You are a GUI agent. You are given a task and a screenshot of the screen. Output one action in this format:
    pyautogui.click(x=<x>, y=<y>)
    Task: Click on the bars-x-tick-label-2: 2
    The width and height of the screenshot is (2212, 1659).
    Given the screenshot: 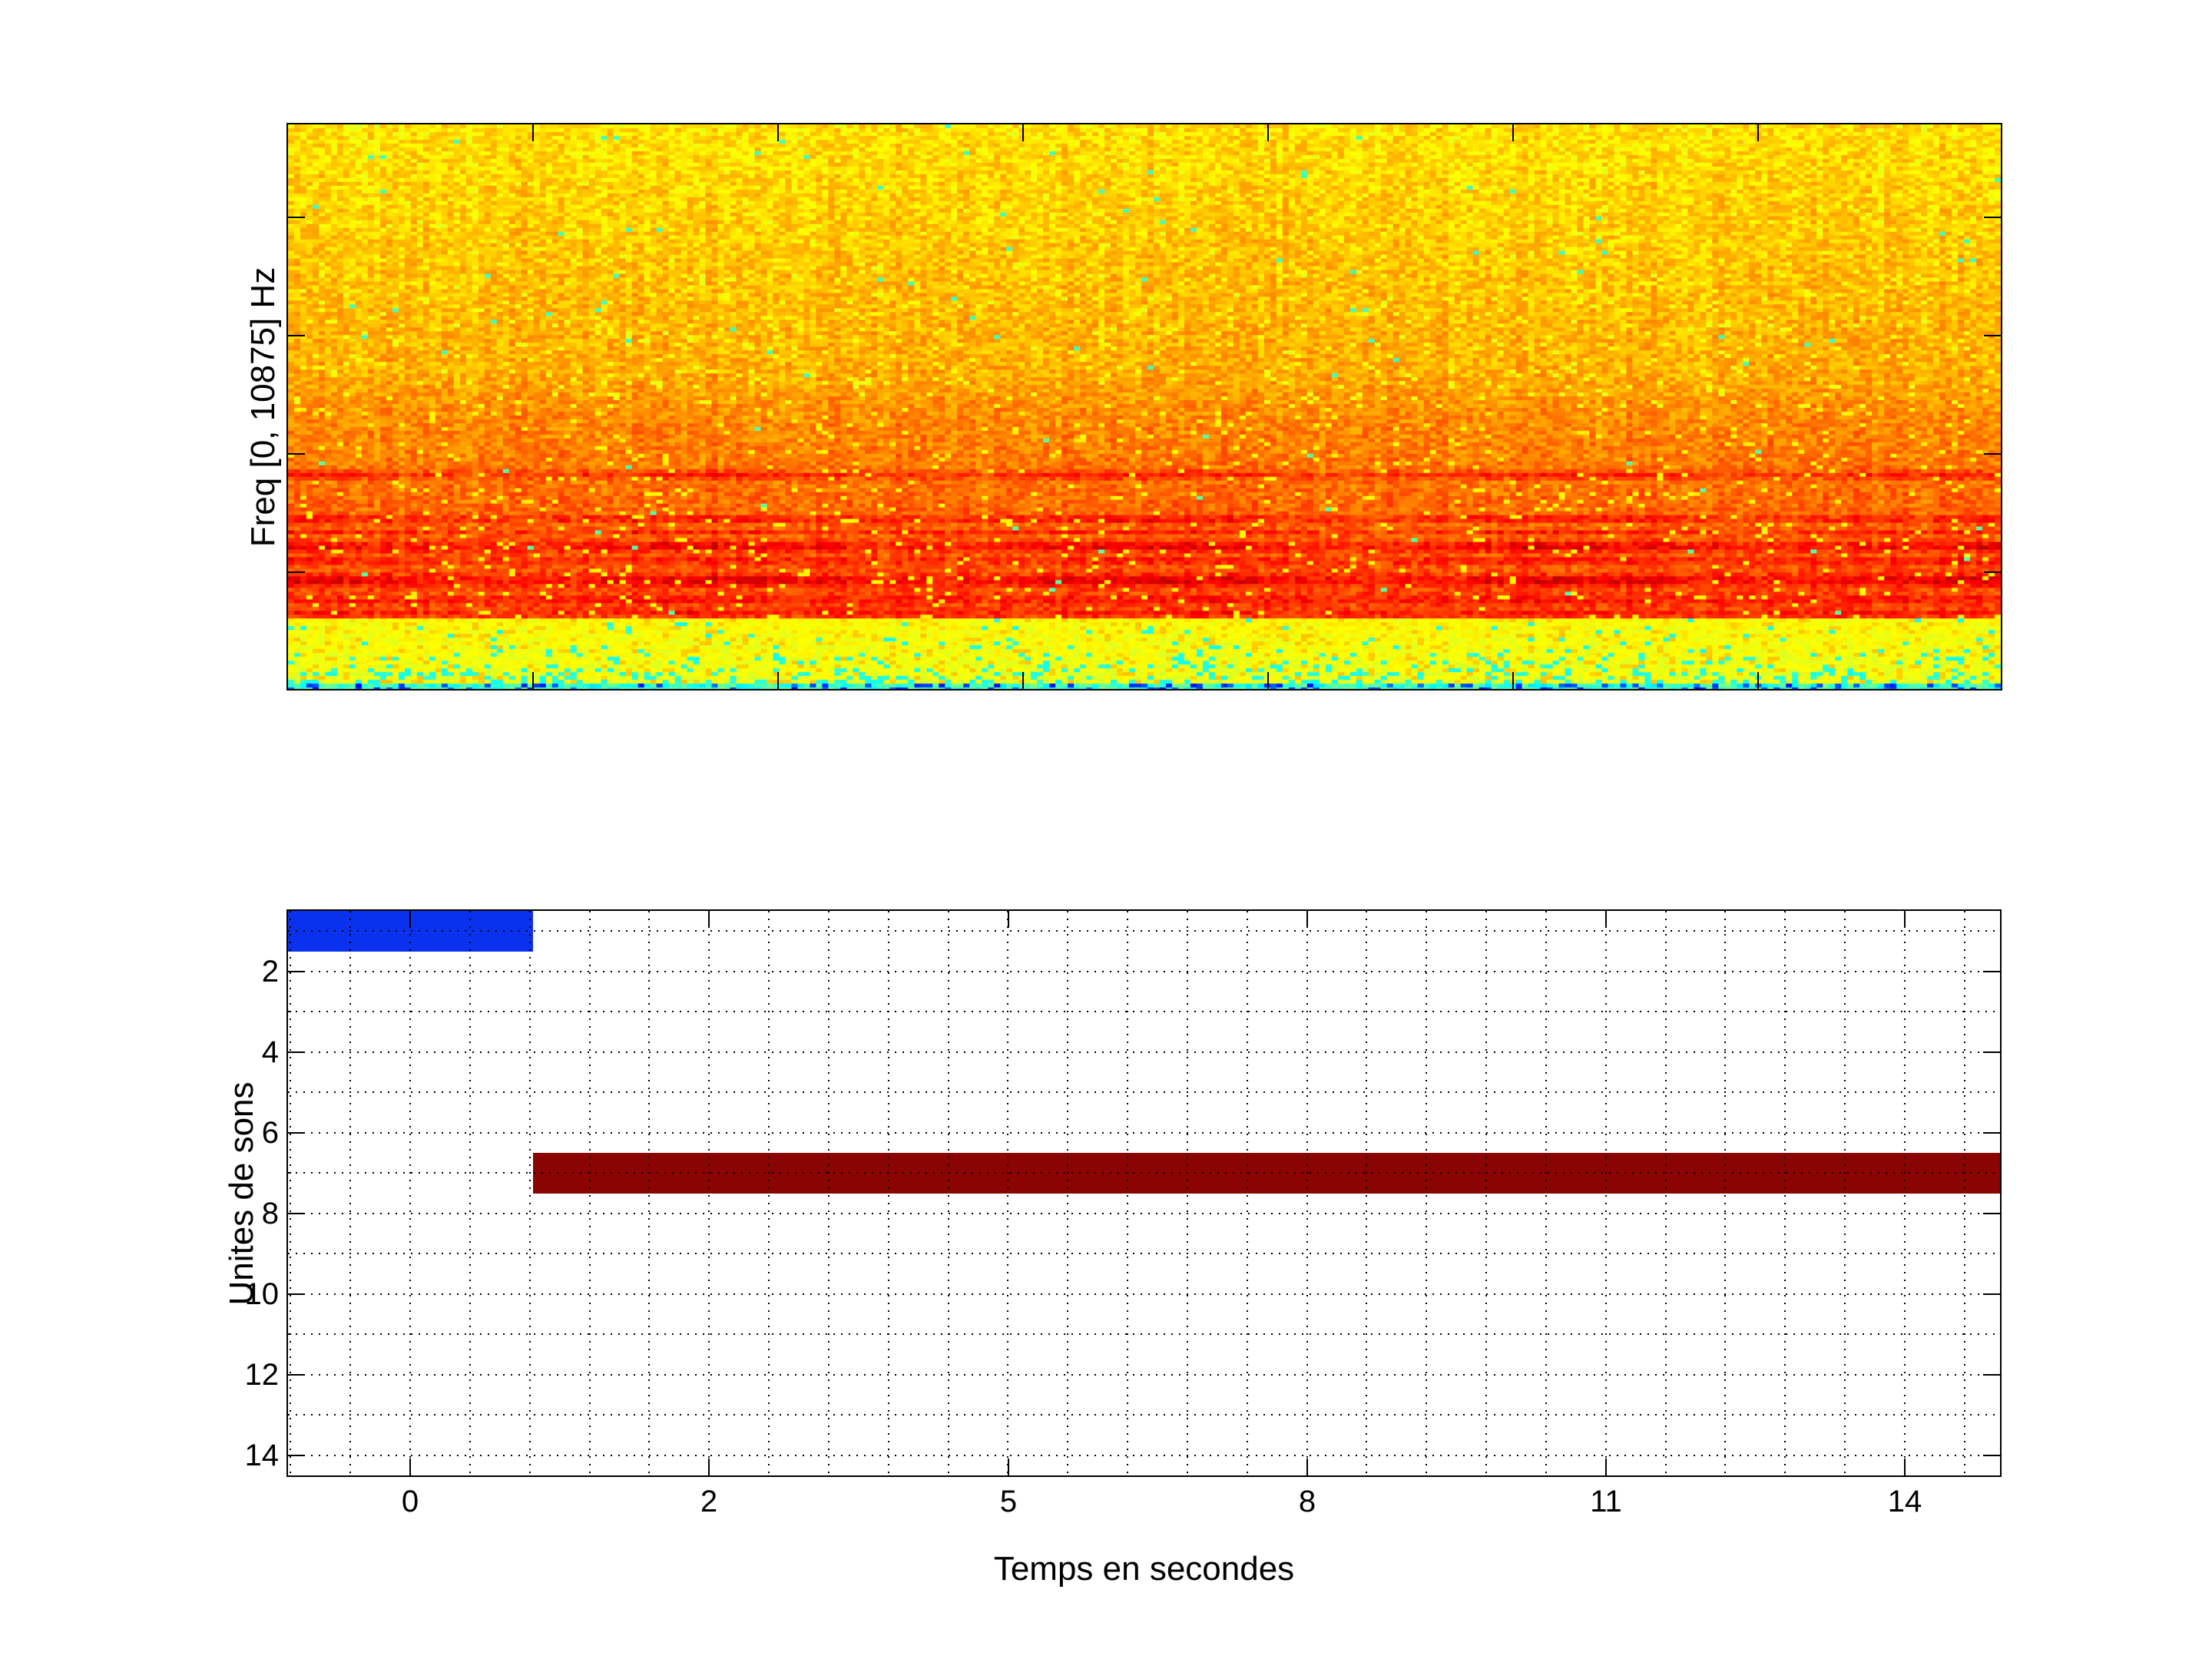 What is the action you would take?
    pyautogui.click(x=709, y=1502)
    